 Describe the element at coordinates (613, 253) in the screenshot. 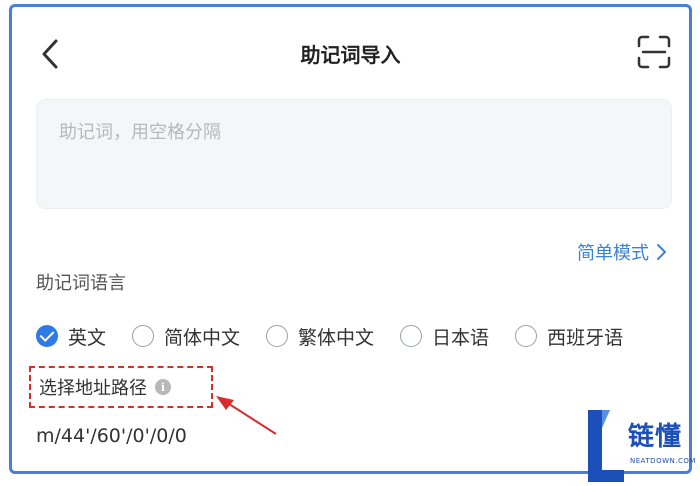

I see `simple-mode-label: 简单模式` at that location.